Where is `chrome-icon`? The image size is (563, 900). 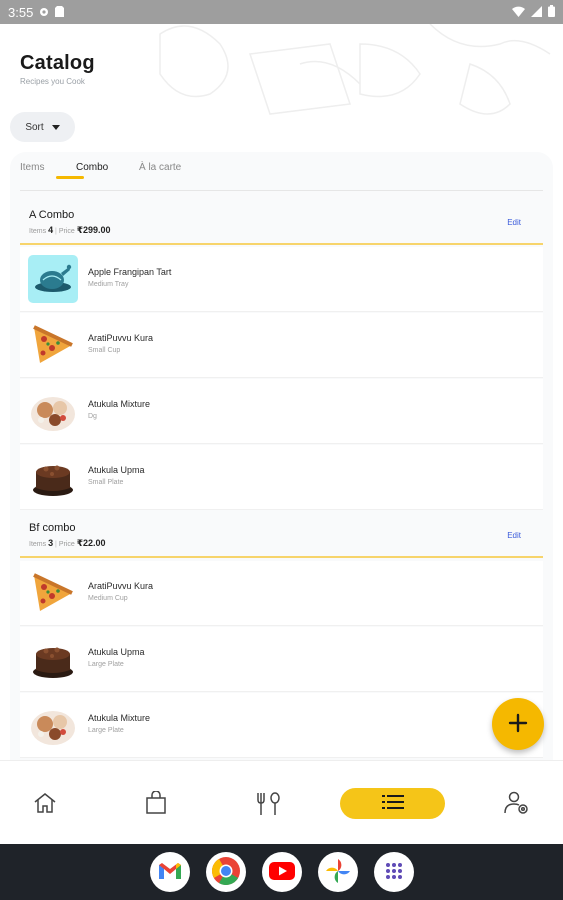
chrome-icon is located at coordinates (226, 872).